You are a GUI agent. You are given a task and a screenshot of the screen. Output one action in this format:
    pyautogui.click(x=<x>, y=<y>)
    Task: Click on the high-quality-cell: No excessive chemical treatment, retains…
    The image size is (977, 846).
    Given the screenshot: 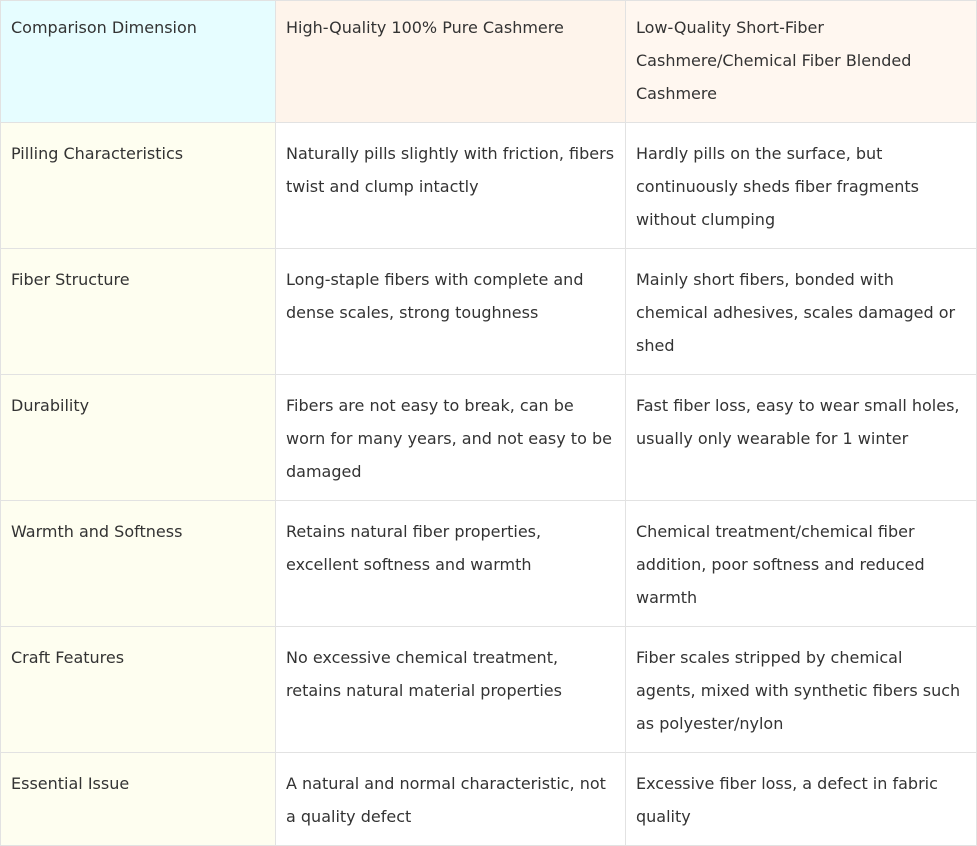 What is the action you would take?
    pyautogui.click(x=450, y=689)
    